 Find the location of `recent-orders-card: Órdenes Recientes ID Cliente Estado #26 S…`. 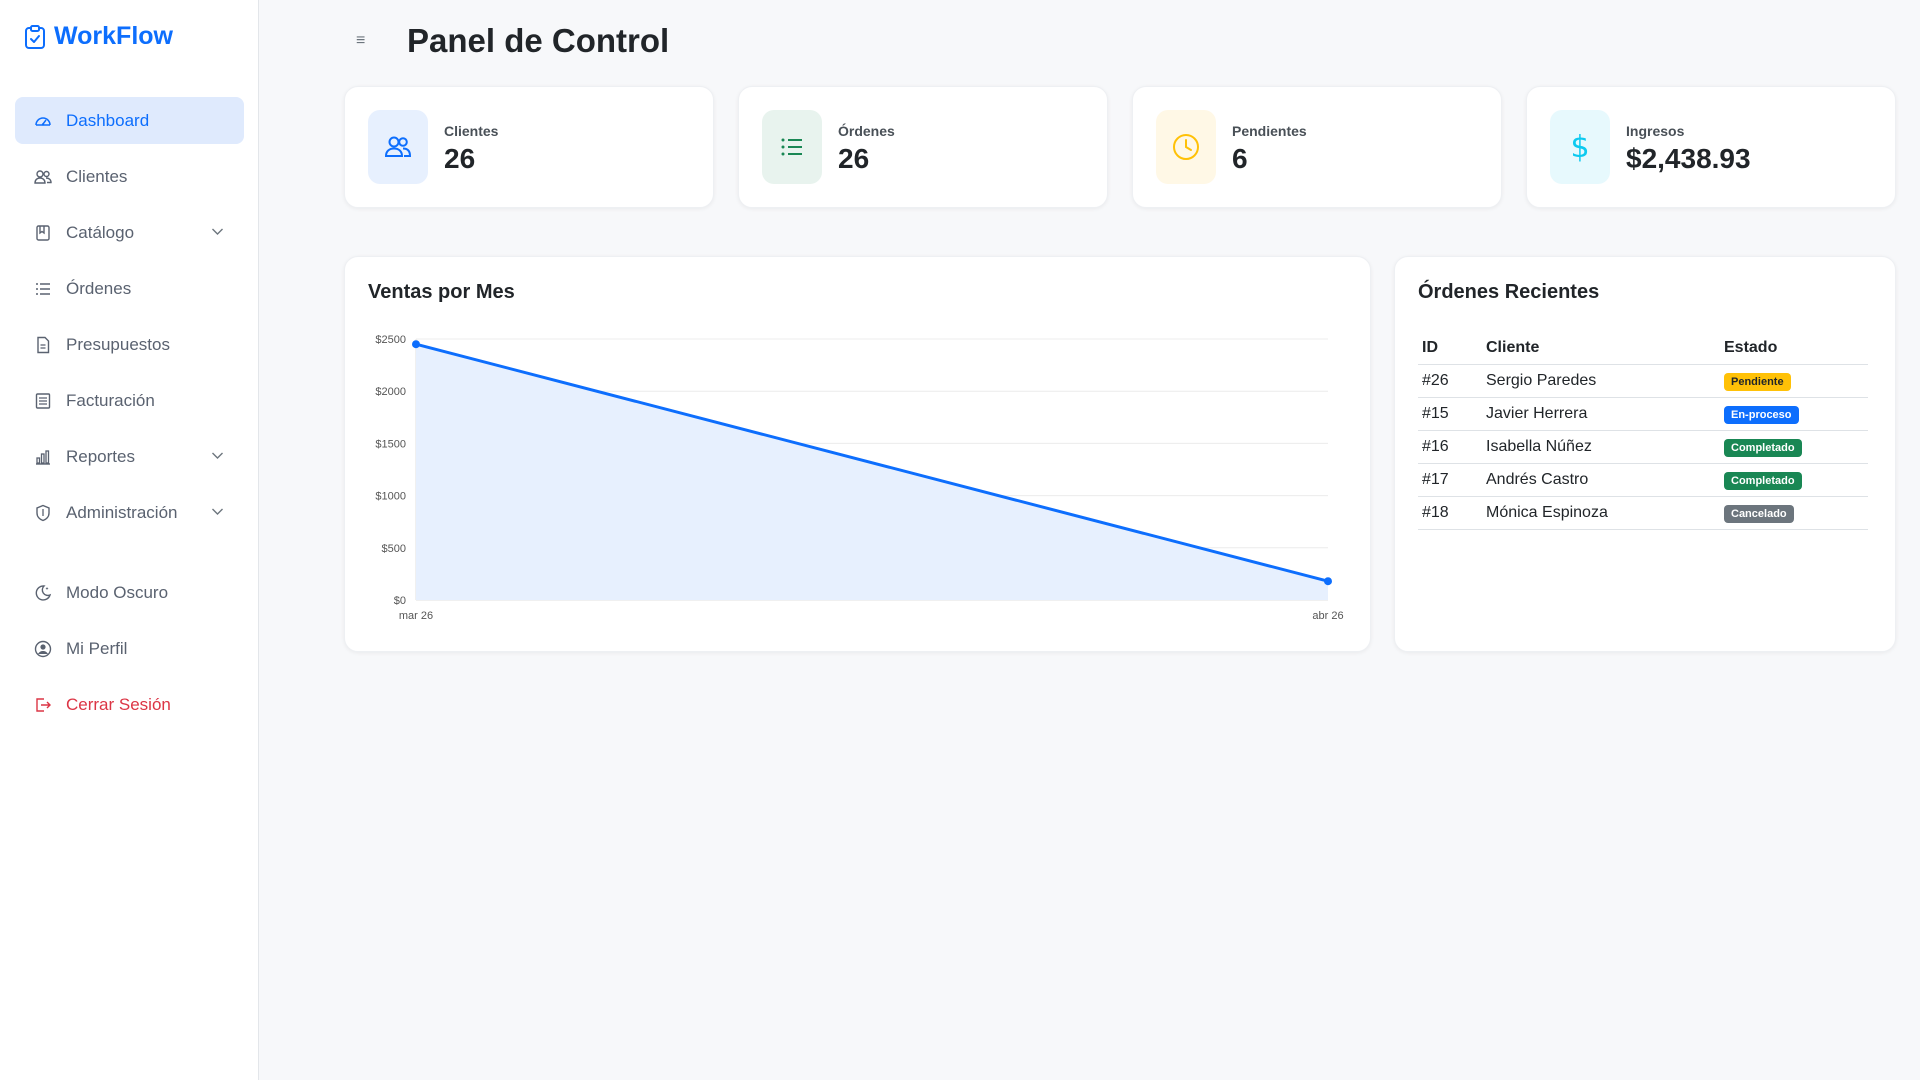

recent-orders-card: Órdenes Recientes ID Cliente Estado #26 S… is located at coordinates (1645, 454).